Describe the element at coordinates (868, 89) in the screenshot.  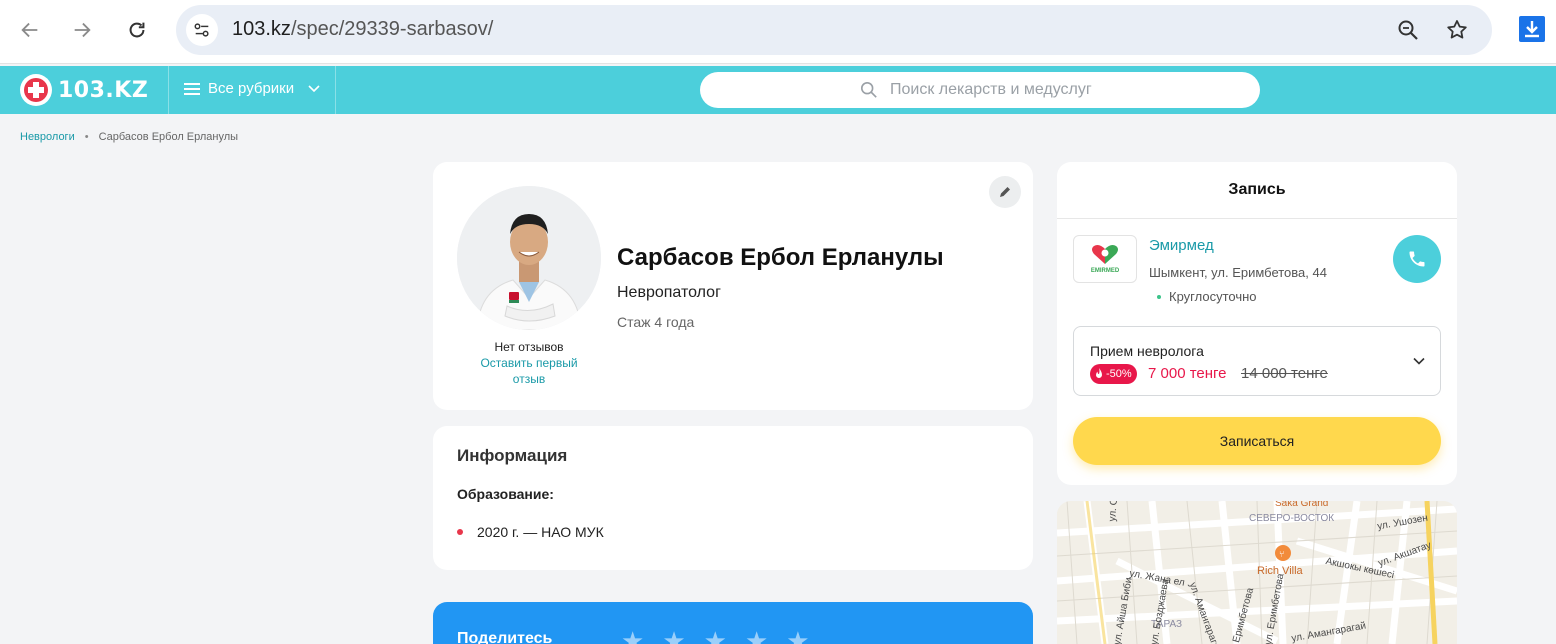
I see `search-icon` at that location.